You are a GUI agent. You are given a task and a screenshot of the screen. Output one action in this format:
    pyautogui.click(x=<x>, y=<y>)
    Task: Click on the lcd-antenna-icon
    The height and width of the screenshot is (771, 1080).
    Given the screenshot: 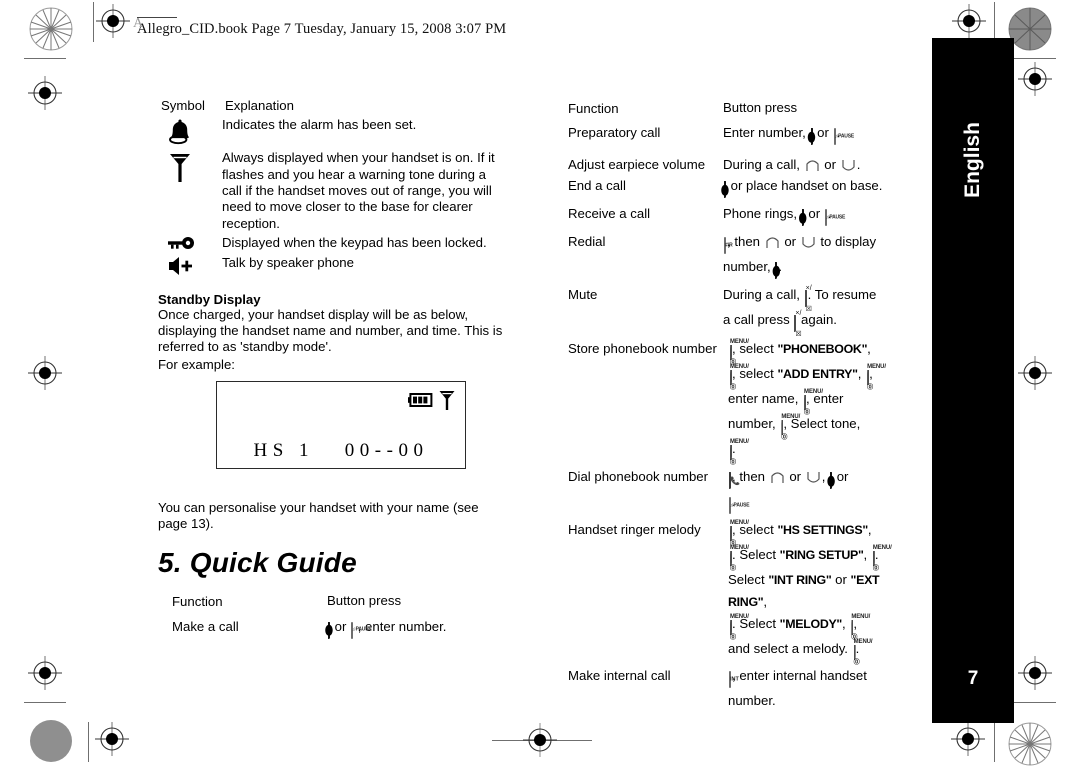 What is the action you would take?
    pyautogui.click(x=447, y=402)
    